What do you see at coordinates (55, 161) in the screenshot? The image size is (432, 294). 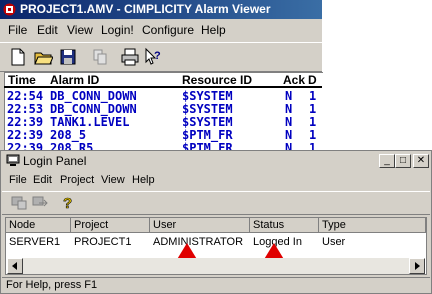 I see `login-panel-title: Login Panel` at bounding box center [55, 161].